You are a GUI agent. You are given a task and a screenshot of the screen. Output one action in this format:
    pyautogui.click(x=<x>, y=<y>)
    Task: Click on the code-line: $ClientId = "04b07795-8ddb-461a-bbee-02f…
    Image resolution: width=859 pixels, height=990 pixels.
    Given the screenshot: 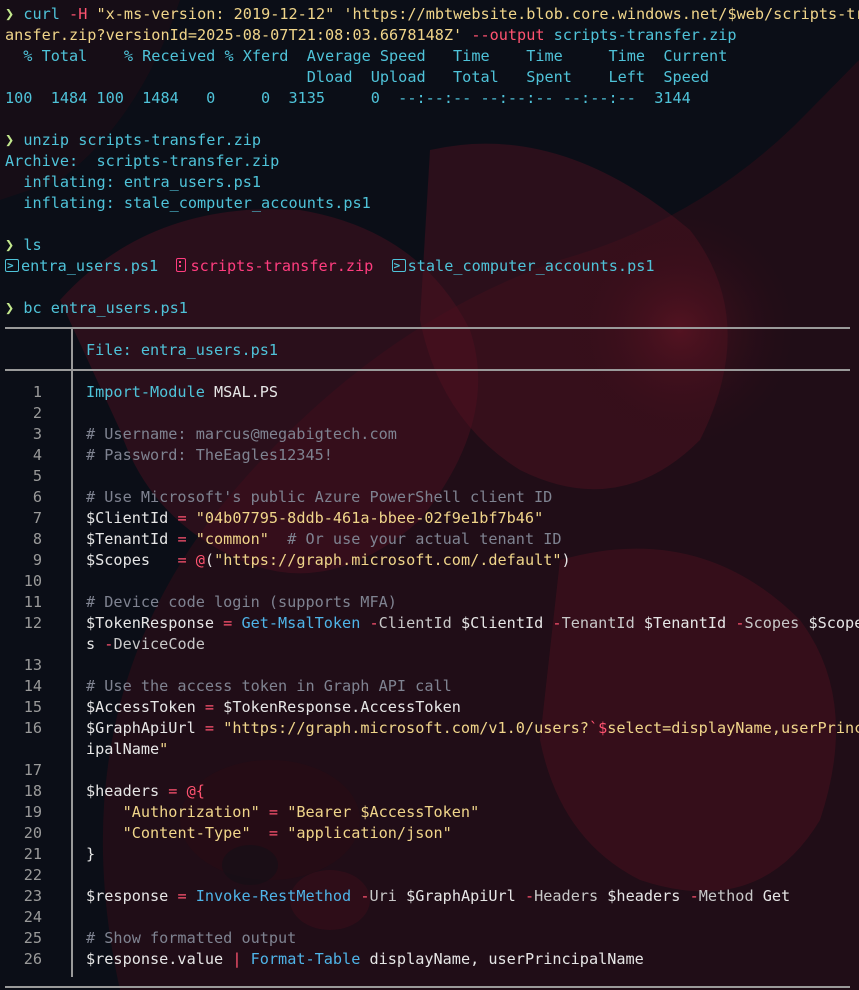 What is the action you would take?
    pyautogui.click(x=315, y=518)
    